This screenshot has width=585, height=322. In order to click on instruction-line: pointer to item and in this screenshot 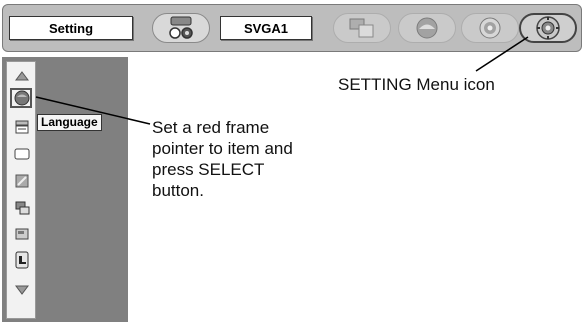, I will do `click(222, 148)`.